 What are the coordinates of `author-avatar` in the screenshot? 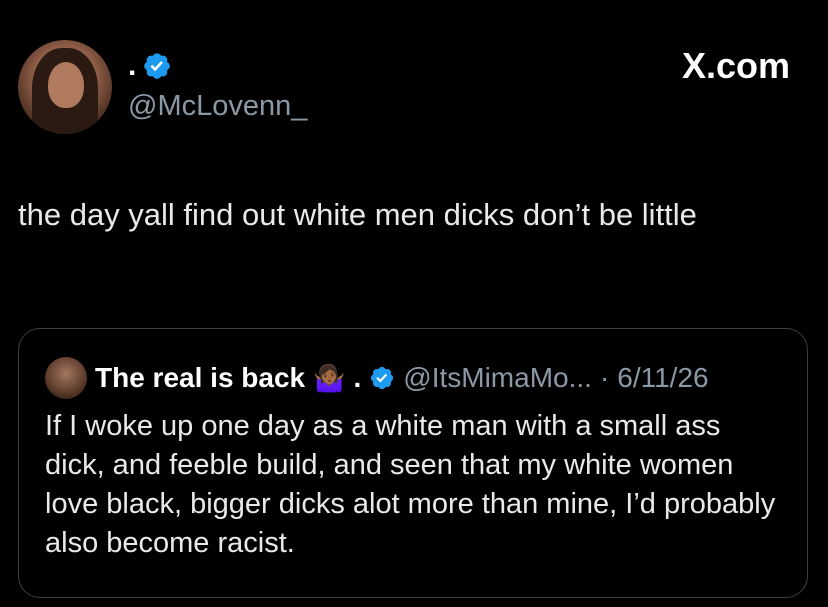 It's located at (65, 87).